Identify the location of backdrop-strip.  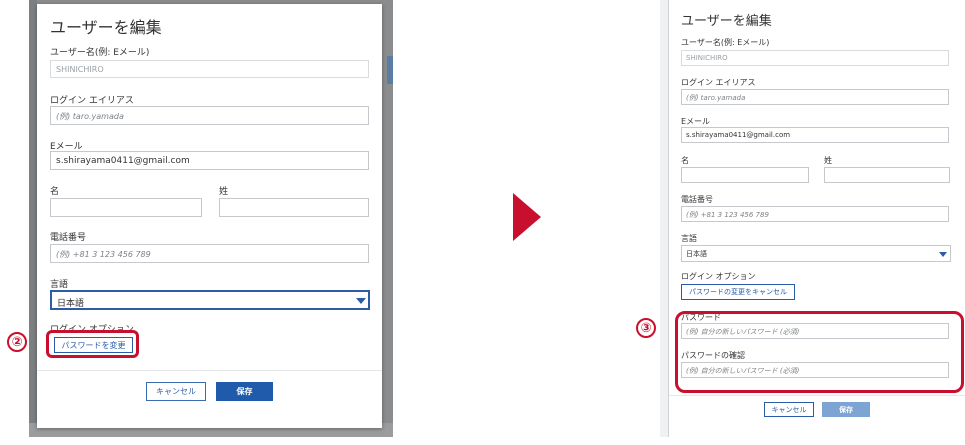
(664, 218).